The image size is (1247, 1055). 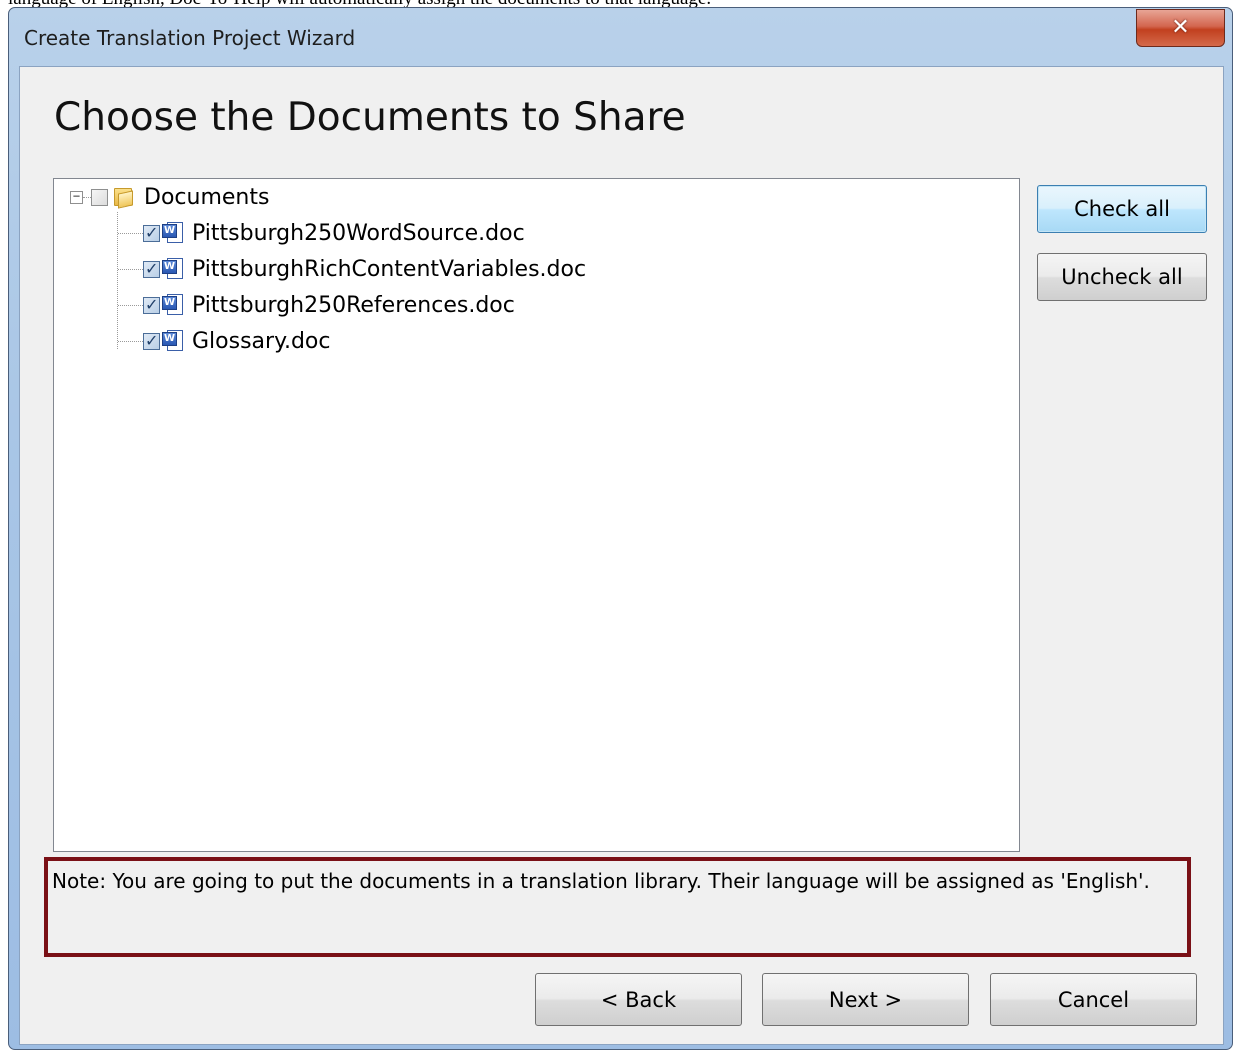 I want to click on tree-node-document: W PittsburghRichContentVariables.doc, so click(x=352, y=269).